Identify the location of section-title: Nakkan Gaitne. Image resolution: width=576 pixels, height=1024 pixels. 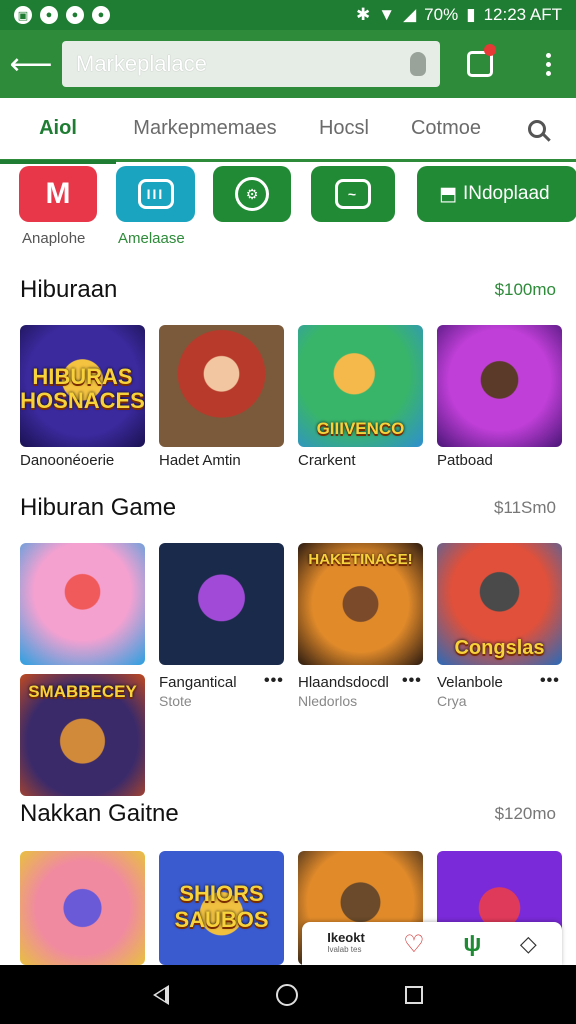
(99, 813).